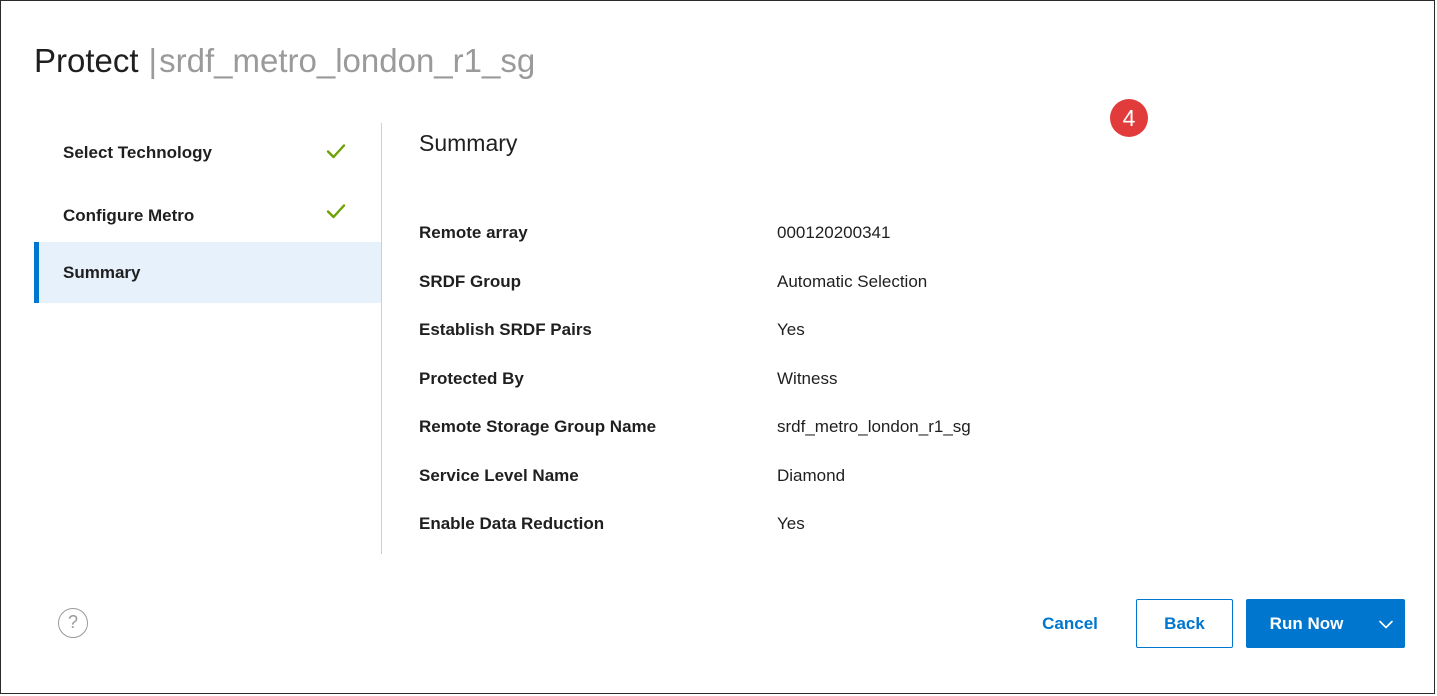  Describe the element at coordinates (512, 524) in the screenshot. I see `summary-label: Enable Data Reduction` at that location.